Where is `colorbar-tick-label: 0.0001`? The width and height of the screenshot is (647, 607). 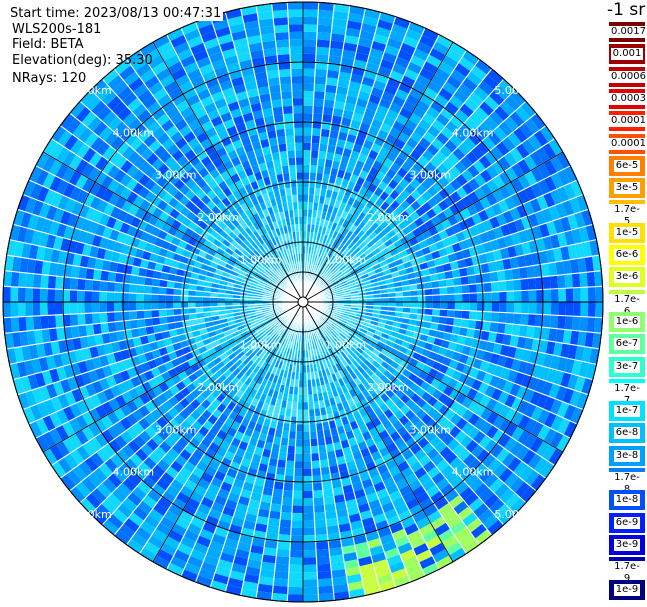 colorbar-tick-label: 0.0001 is located at coordinates (628, 143).